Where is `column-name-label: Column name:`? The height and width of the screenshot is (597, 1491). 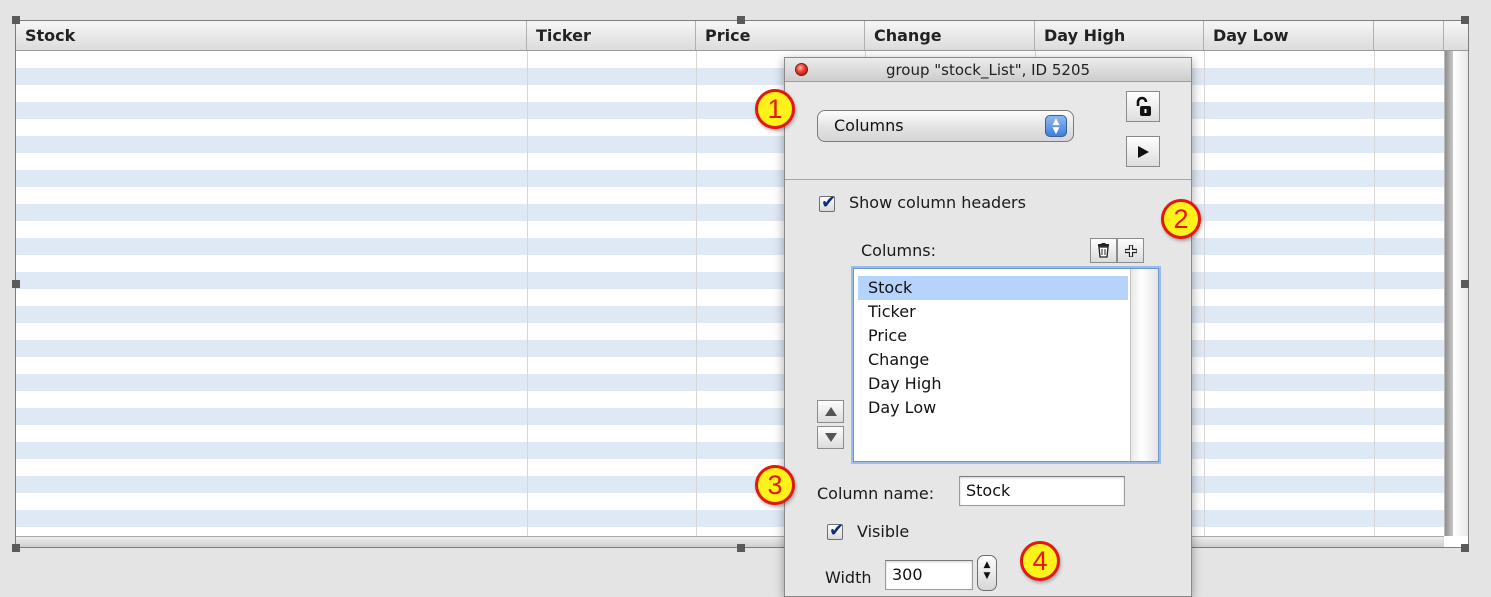
column-name-label: Column name: is located at coordinates (876, 493).